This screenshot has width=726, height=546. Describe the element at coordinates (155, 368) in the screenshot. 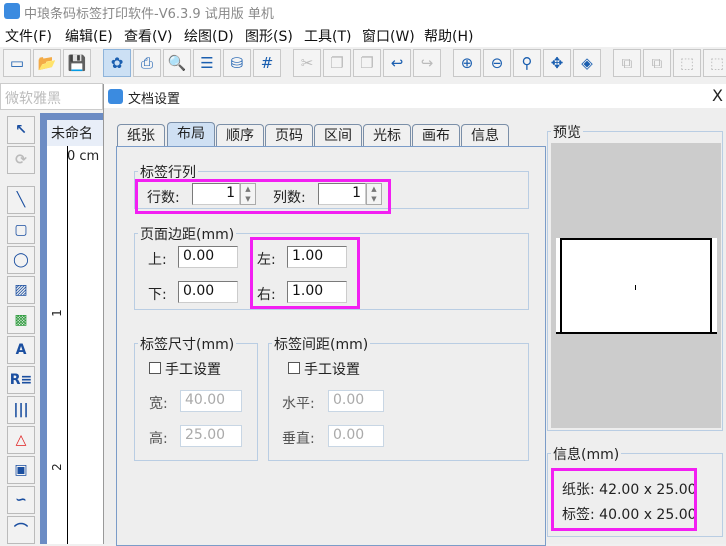

I see `size-manual-checkbox` at that location.